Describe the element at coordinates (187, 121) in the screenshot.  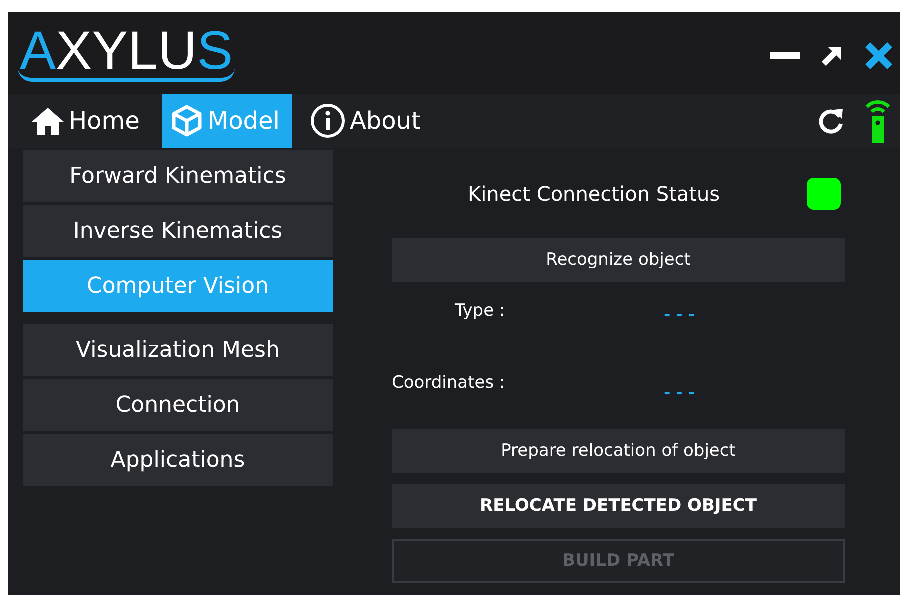
I see `cube-icon` at that location.